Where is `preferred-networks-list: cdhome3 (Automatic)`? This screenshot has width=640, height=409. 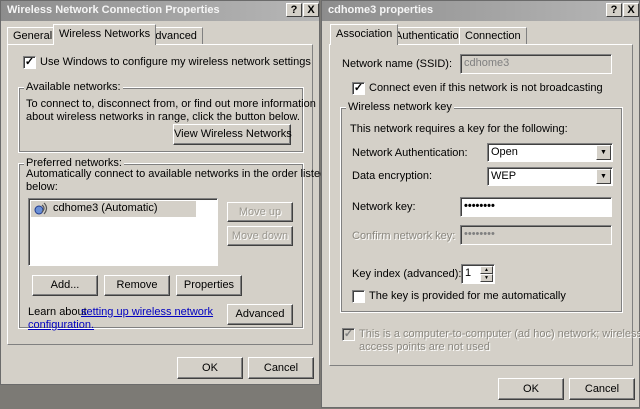 preferred-networks-list: cdhome3 (Automatic) is located at coordinates (123, 232).